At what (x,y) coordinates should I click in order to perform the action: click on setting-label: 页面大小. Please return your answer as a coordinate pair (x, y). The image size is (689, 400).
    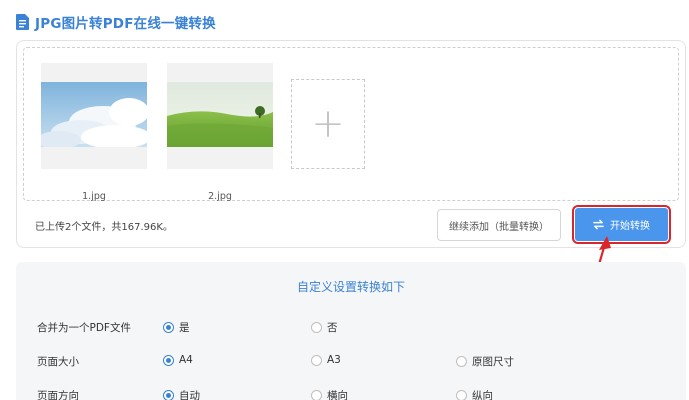
    Looking at the image, I should click on (58, 362).